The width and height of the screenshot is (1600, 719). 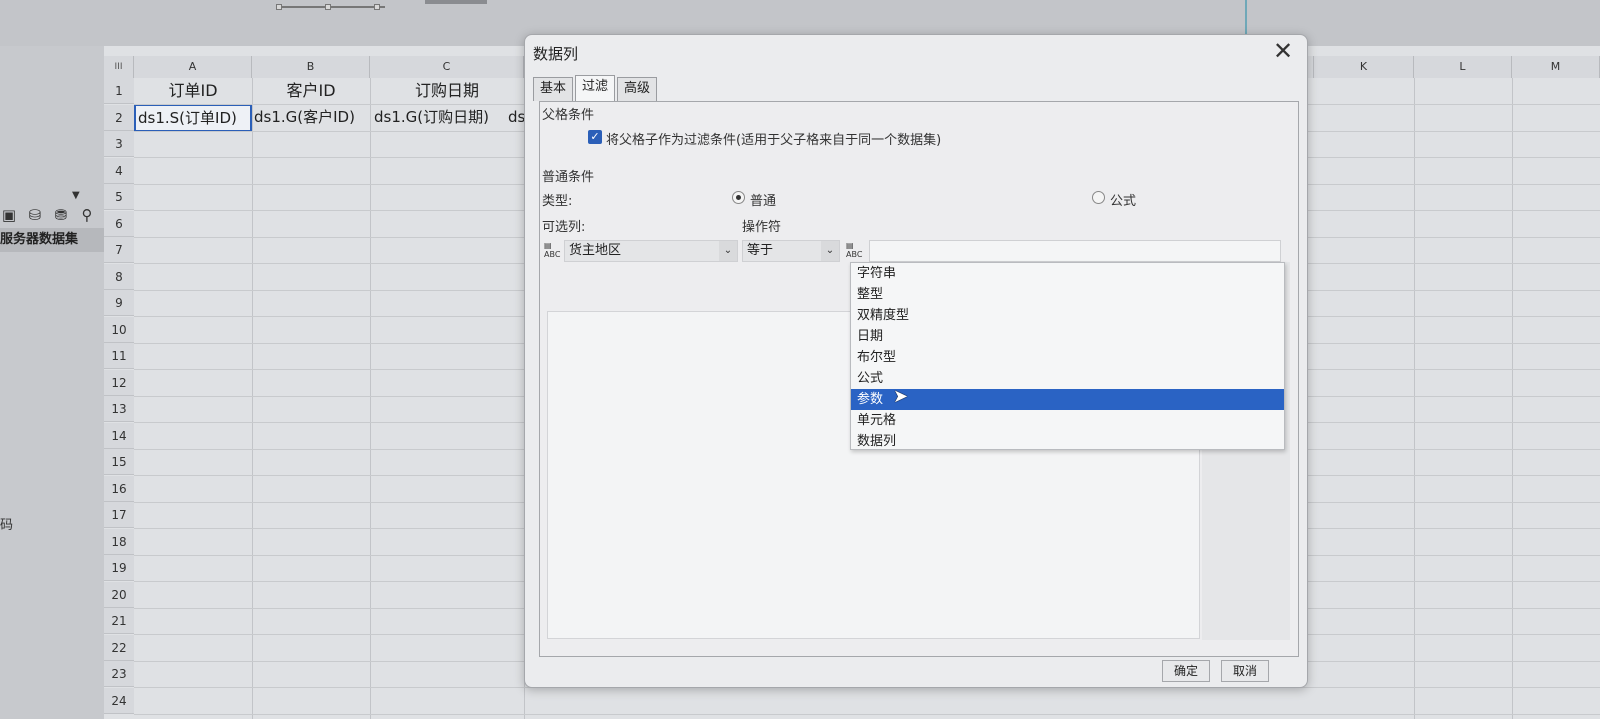 What do you see at coordinates (119, 568) in the screenshot?
I see `row-header: 19` at bounding box center [119, 568].